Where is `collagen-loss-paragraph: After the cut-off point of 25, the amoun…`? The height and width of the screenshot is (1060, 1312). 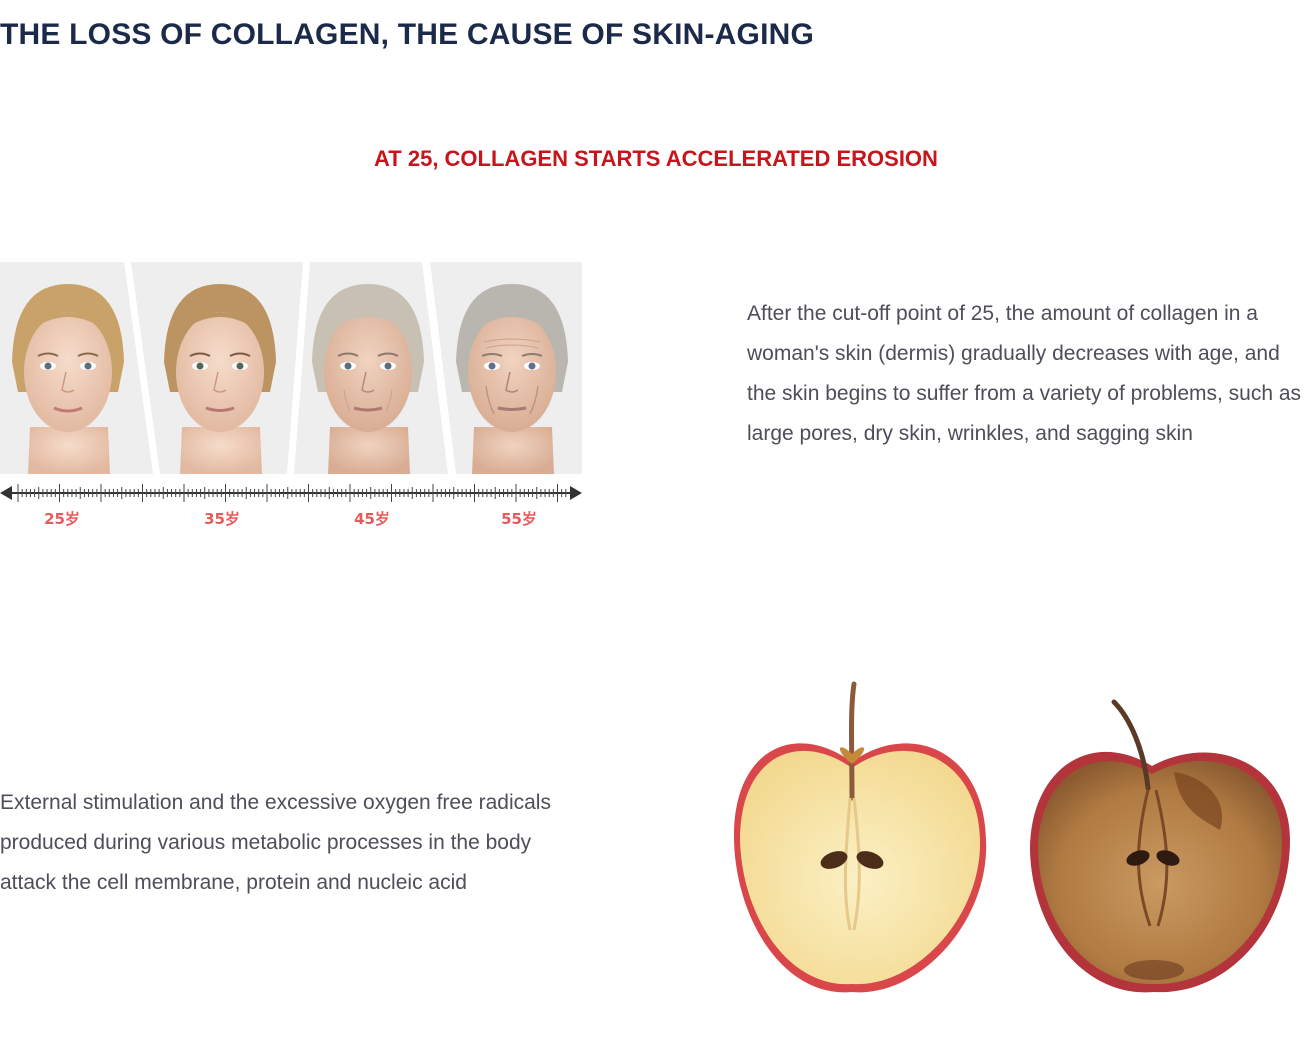 collagen-loss-paragraph: After the cut-off point of 25, the amoun… is located at coordinates (1024, 373).